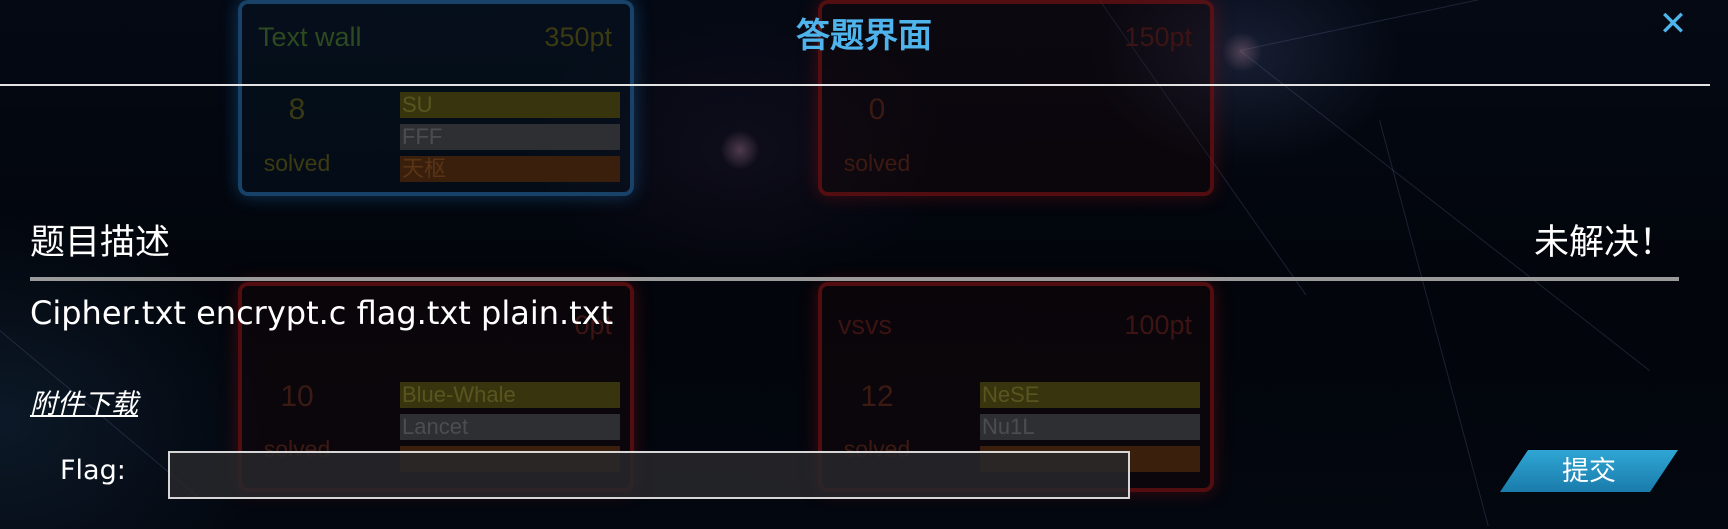  I want to click on submit-button-label: 提交, so click(1589, 471).